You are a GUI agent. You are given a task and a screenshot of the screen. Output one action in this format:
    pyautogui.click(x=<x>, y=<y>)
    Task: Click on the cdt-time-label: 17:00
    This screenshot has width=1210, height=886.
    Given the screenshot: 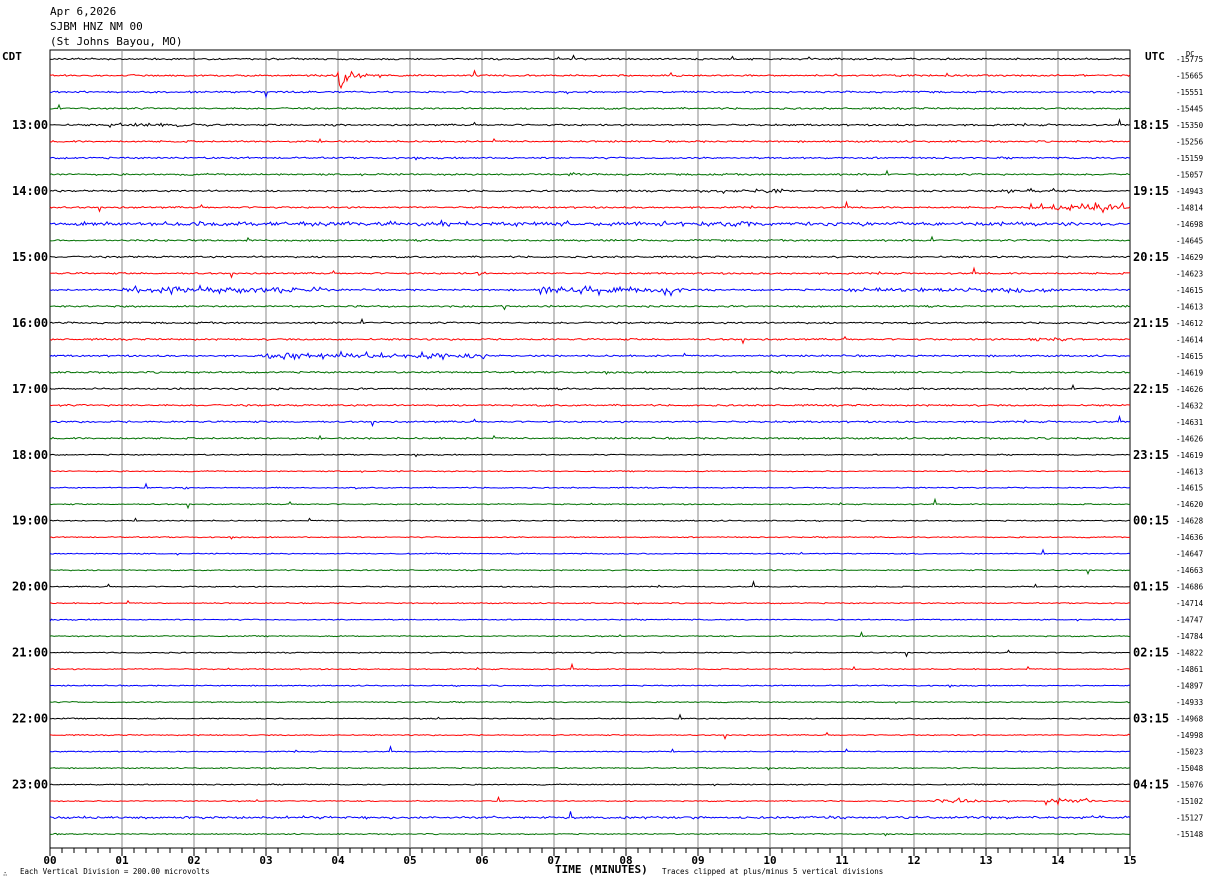 What is the action you would take?
    pyautogui.click(x=30, y=389)
    